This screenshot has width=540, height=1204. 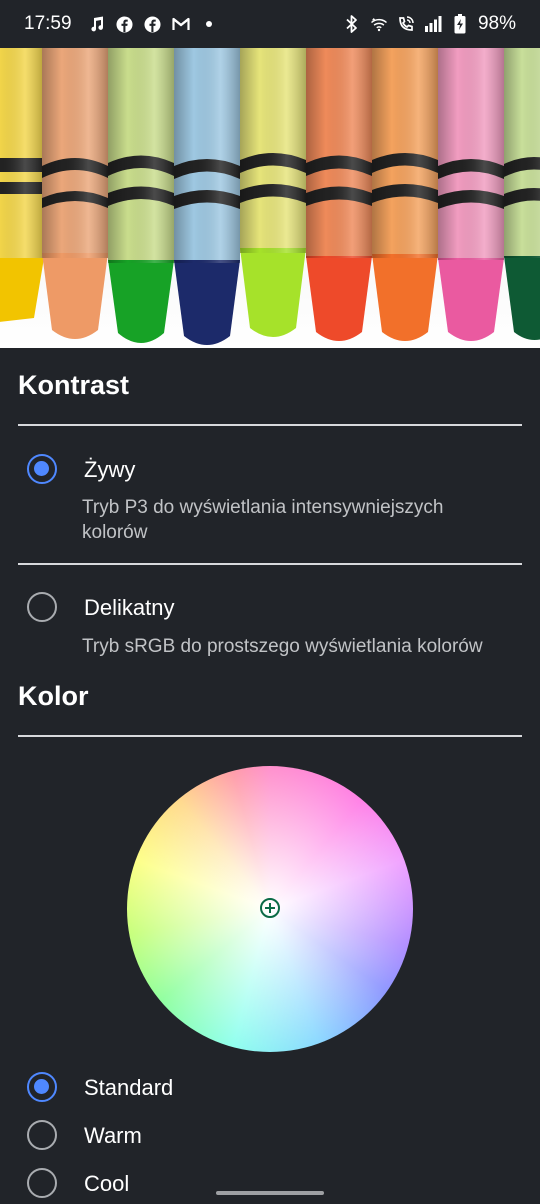 I want to click on dot-icon, so click(x=209, y=24).